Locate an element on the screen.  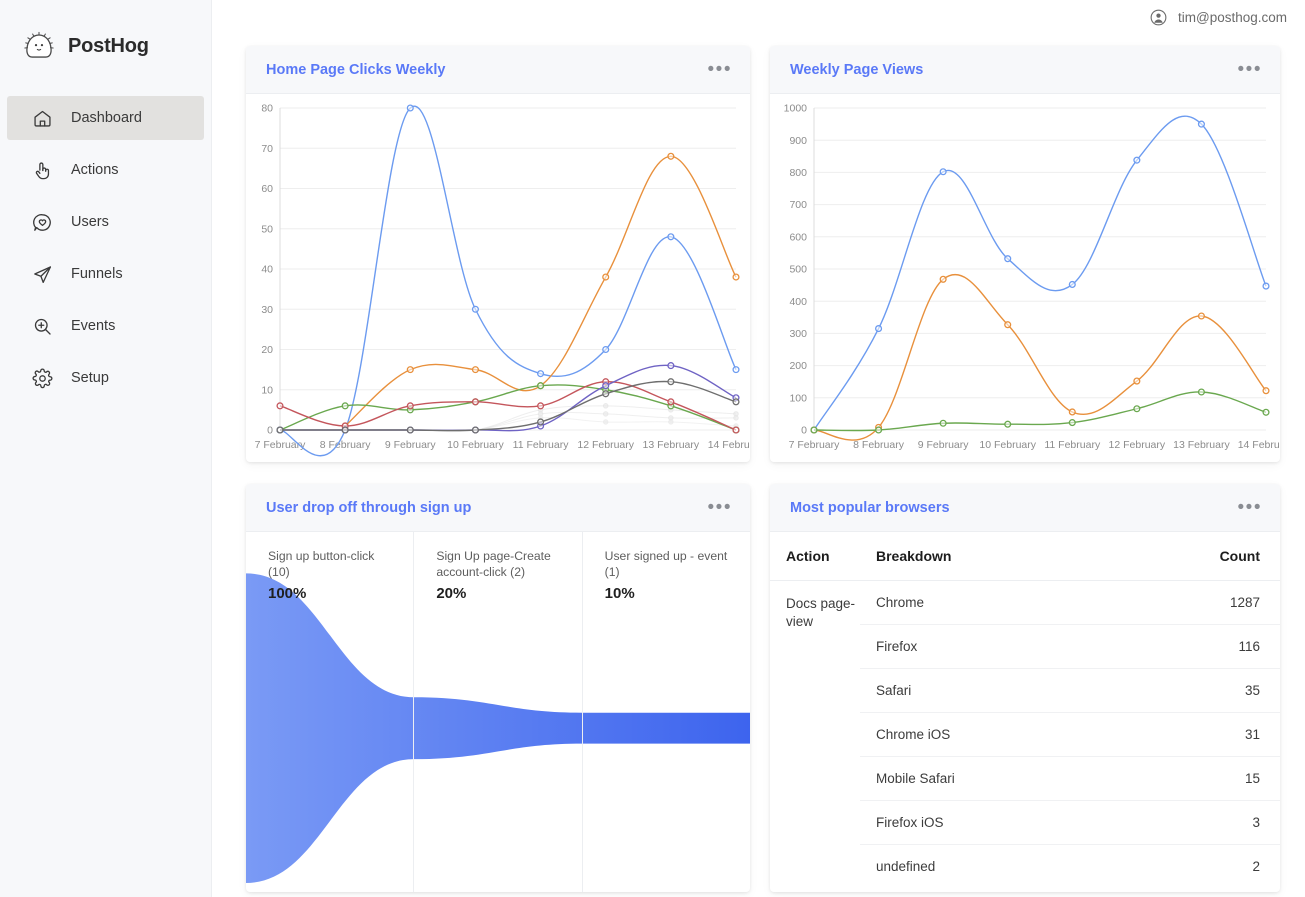
card-title: Most popular browsers is located at coordinates (870, 508).